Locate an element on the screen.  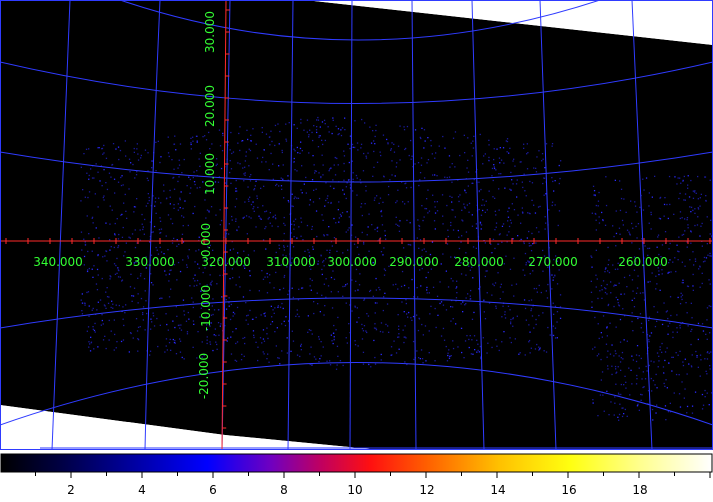
colorbar-gradient is located at coordinates (356, 463).